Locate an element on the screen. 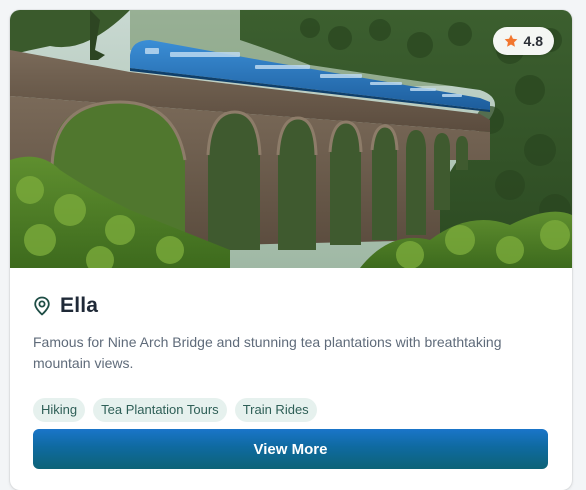 Image resolution: width=586 pixels, height=490 pixels. view-more-button: View More is located at coordinates (290, 449).